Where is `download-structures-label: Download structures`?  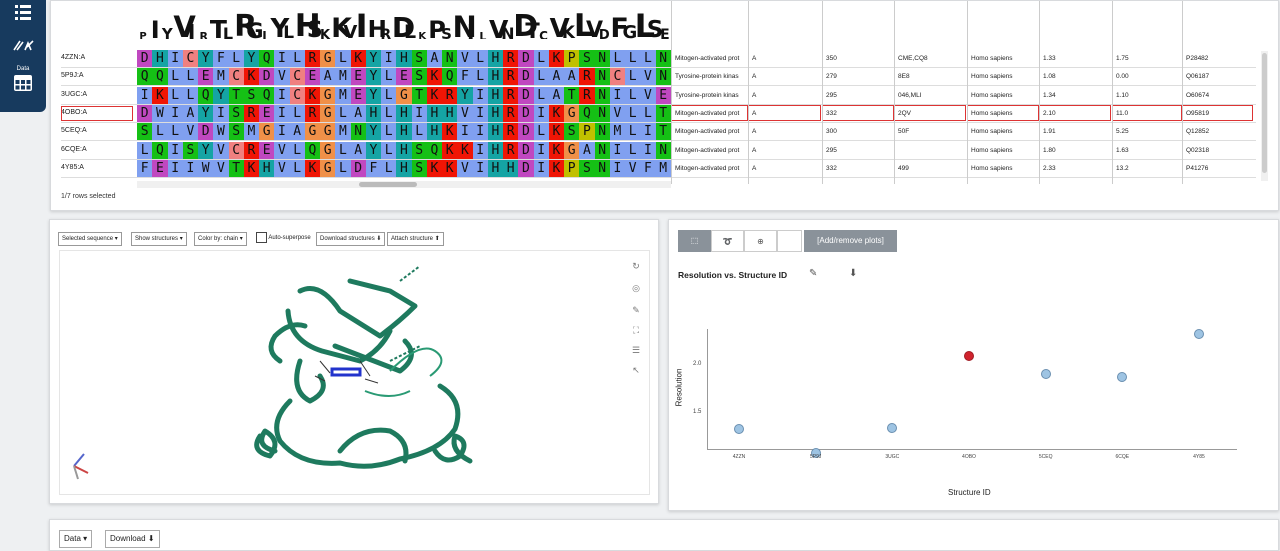 download-structures-label: Download structures is located at coordinates (347, 239).